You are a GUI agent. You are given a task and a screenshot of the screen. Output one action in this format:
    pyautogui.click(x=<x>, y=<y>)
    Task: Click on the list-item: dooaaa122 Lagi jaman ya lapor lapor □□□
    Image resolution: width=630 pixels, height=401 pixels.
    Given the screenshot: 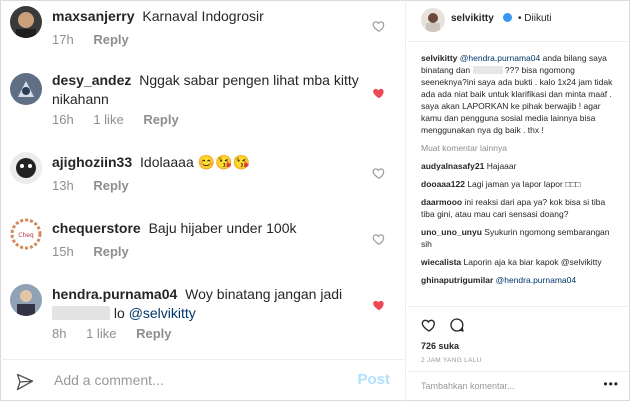 What is the action you would take?
    pyautogui.click(x=501, y=184)
    